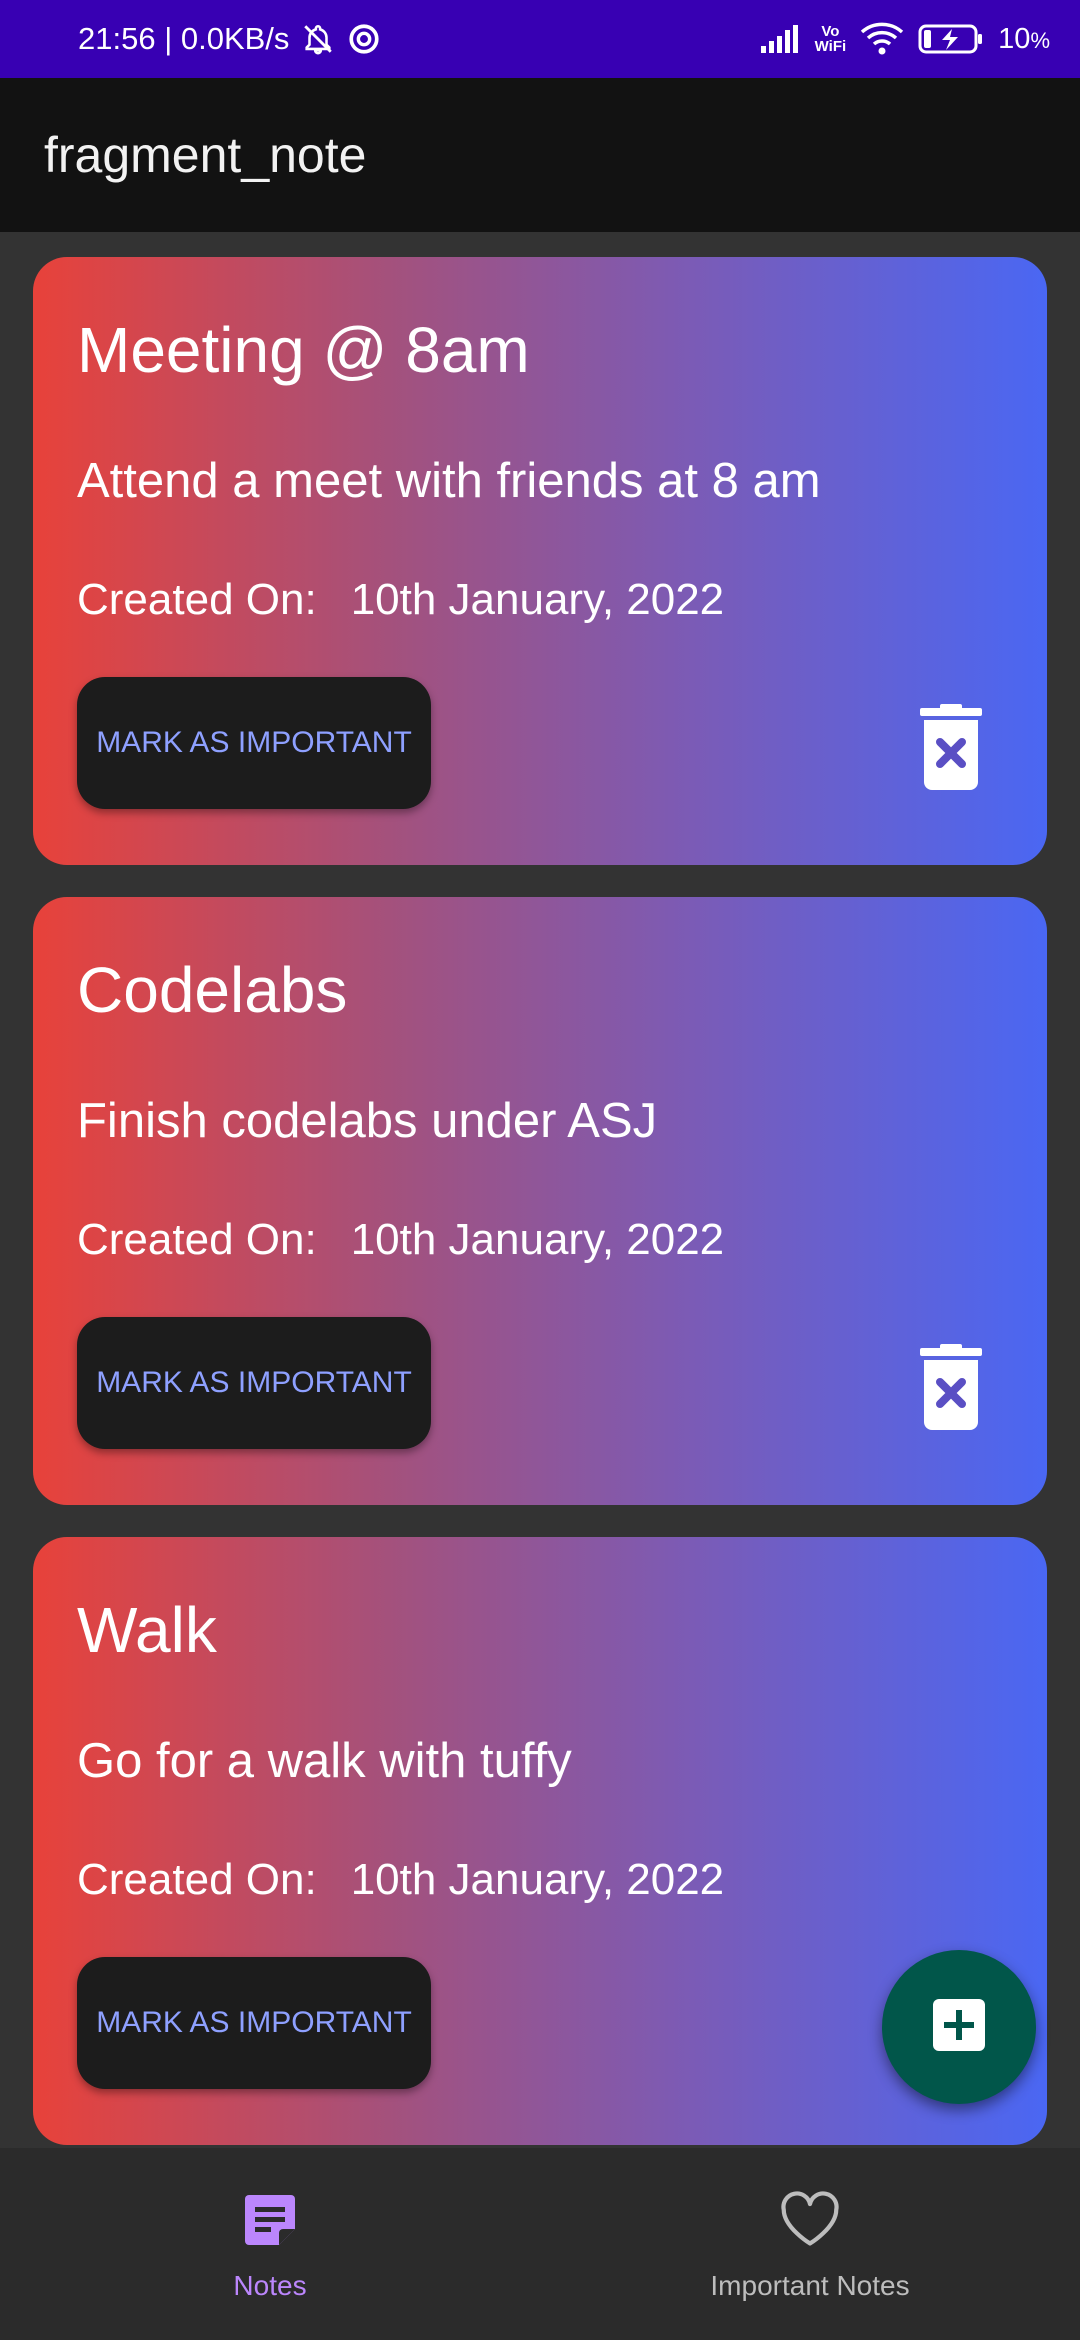 This screenshot has height=2340, width=1080. I want to click on notes-icon, so click(270, 2220).